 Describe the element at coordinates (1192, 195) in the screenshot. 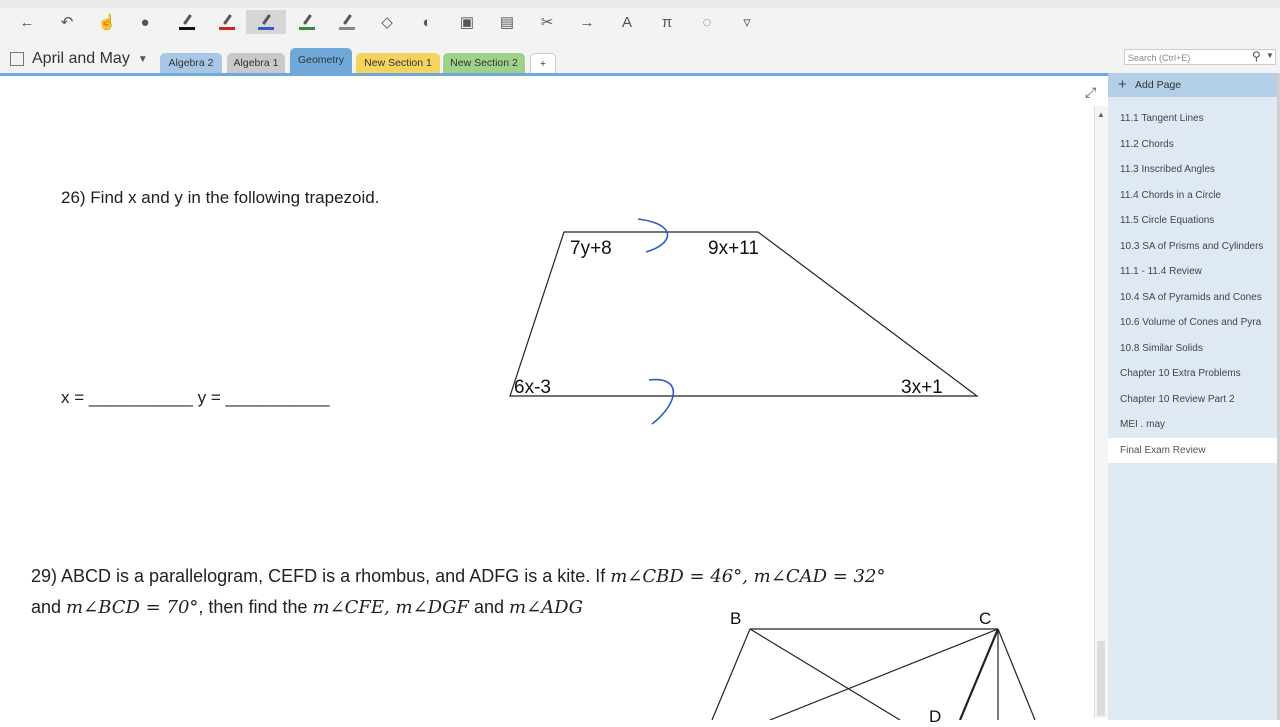

I see `page-item: 11.4 Chords in a Circle` at that location.